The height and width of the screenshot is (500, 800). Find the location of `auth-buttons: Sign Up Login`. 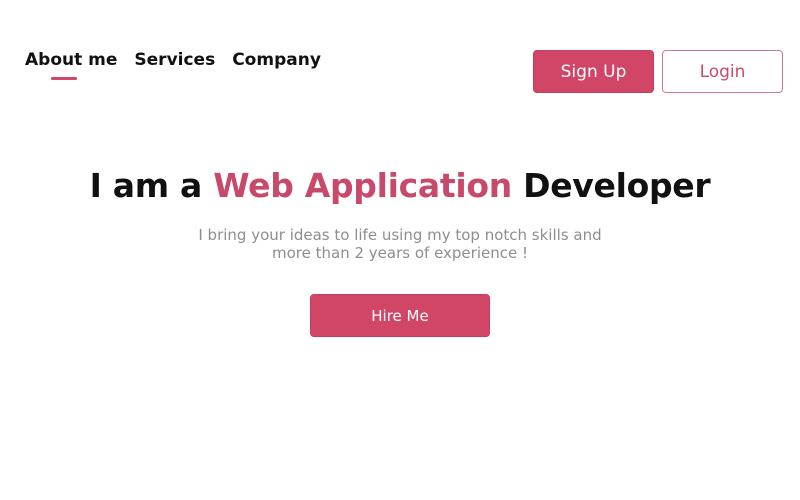

auth-buttons: Sign Up Login is located at coordinates (658, 71).